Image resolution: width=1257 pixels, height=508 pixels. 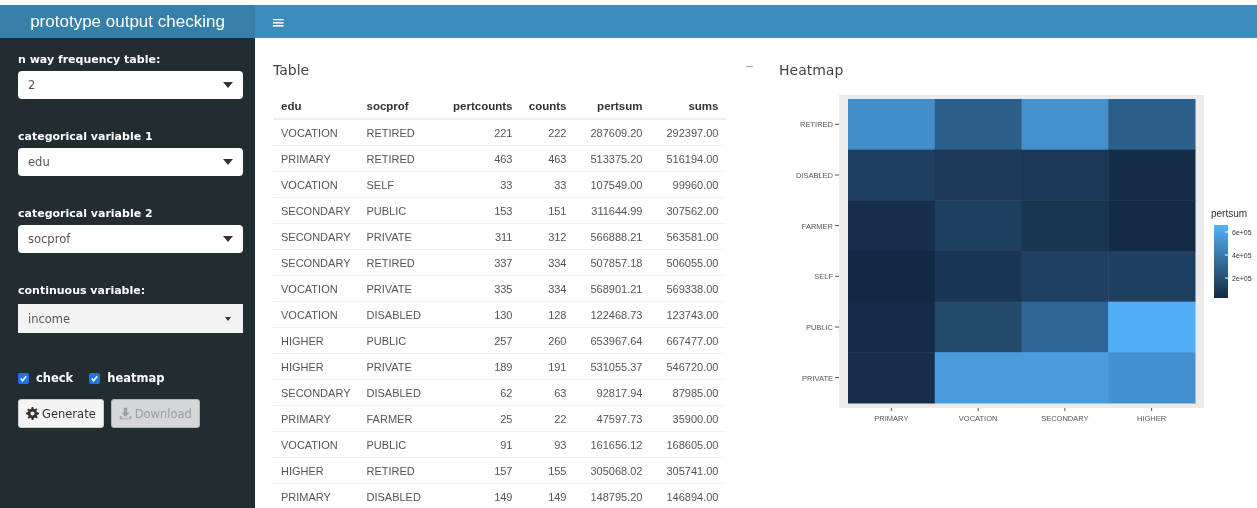 What do you see at coordinates (130, 318) in the screenshot?
I see `dropdown: income` at bounding box center [130, 318].